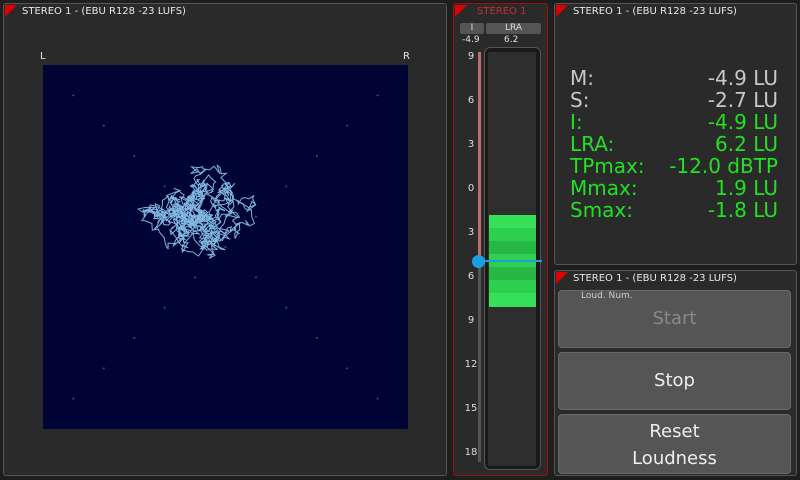  What do you see at coordinates (655, 11) in the screenshot?
I see `stats-panel-title: STEREO 1 - (EBU R128 -23 LUFS)` at bounding box center [655, 11].